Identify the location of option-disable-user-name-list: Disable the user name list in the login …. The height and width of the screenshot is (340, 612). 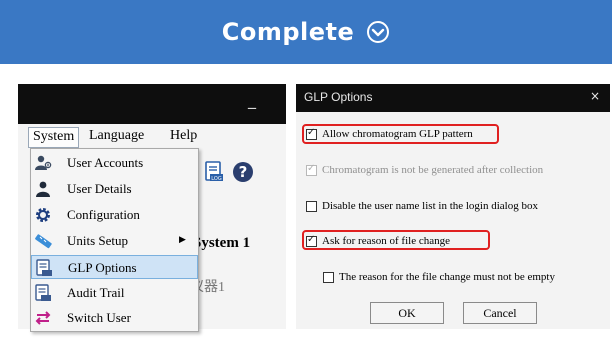
(422, 206).